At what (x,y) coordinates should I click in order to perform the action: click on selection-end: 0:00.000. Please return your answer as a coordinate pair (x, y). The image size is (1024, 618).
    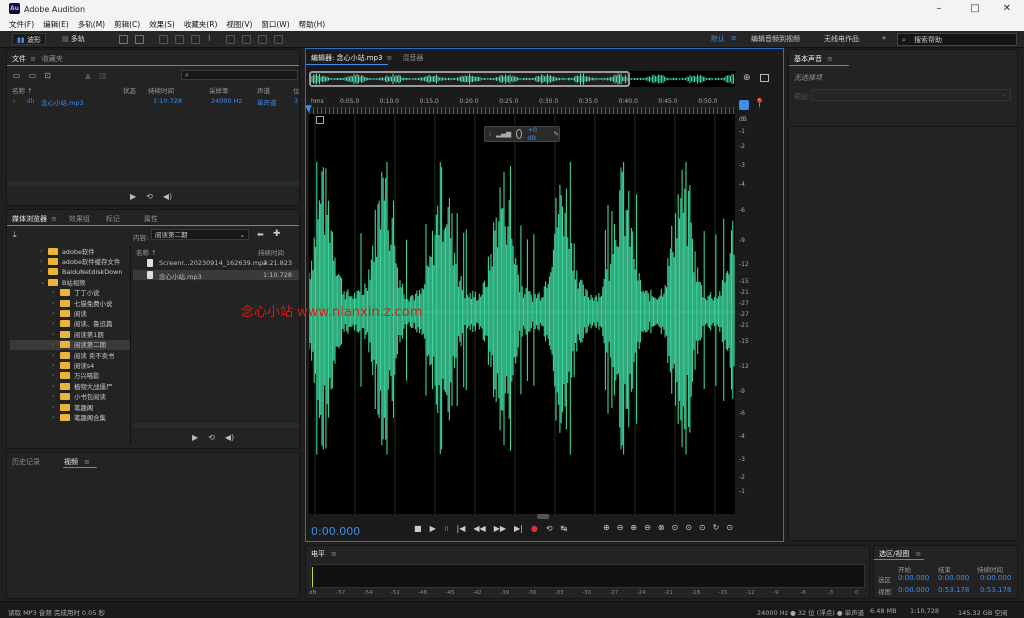
    Looking at the image, I should click on (953, 578).